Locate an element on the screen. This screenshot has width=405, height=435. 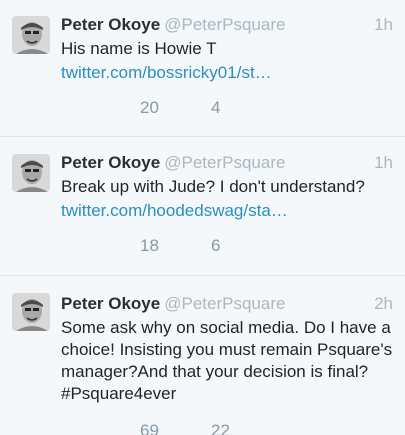
tweet-text: His name is Howie T is located at coordinates (139, 48).